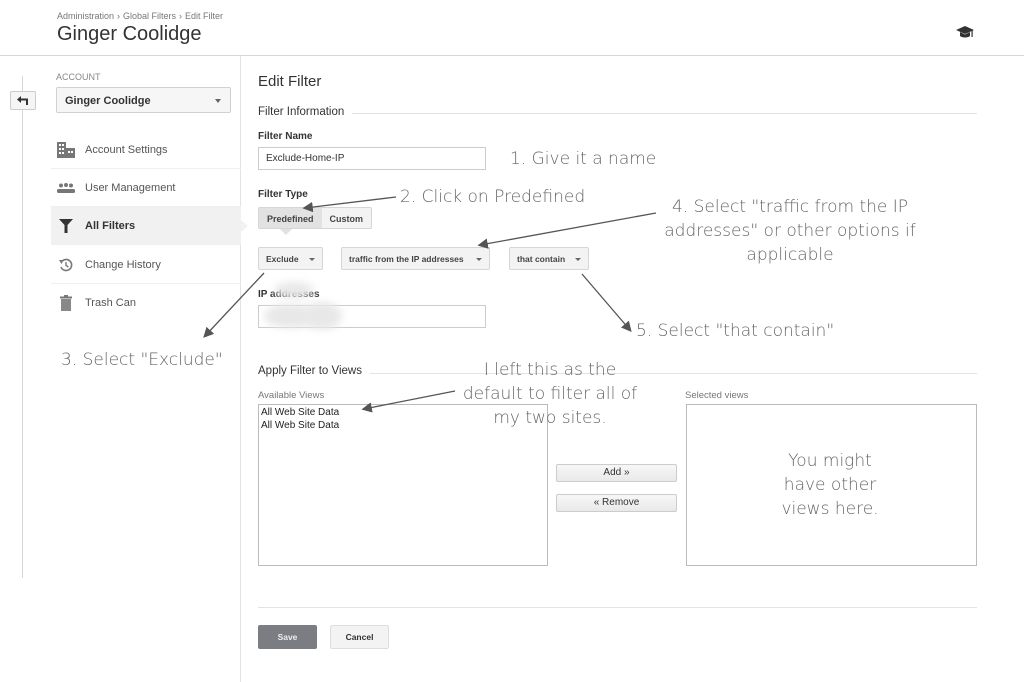 The image size is (1024, 682). I want to click on arrow-step4, so click(567, 230).